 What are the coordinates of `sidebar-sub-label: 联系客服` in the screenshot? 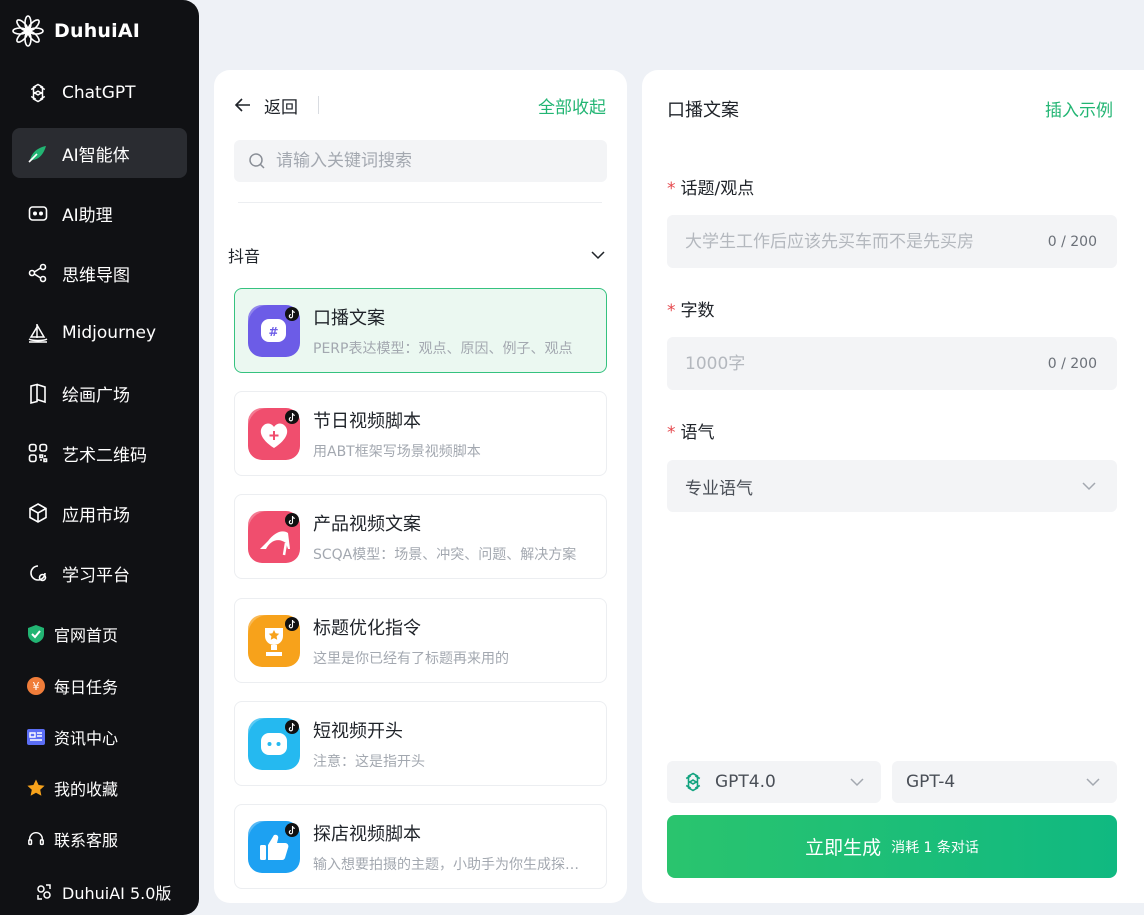 It's located at (86, 840).